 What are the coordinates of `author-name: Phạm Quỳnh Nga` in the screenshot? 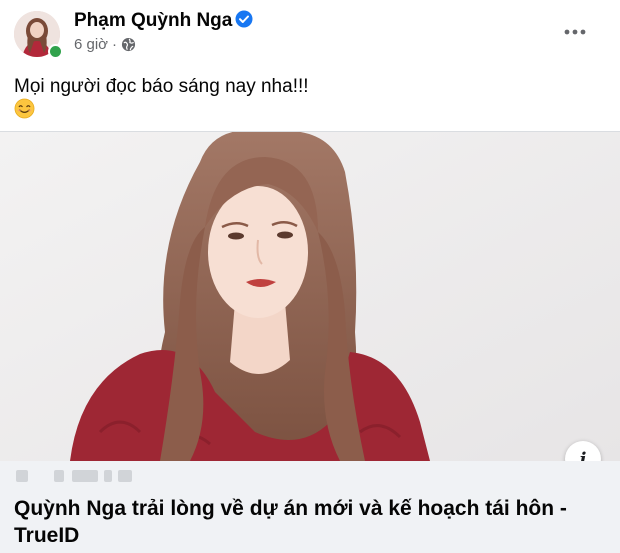 It's located at (153, 21).